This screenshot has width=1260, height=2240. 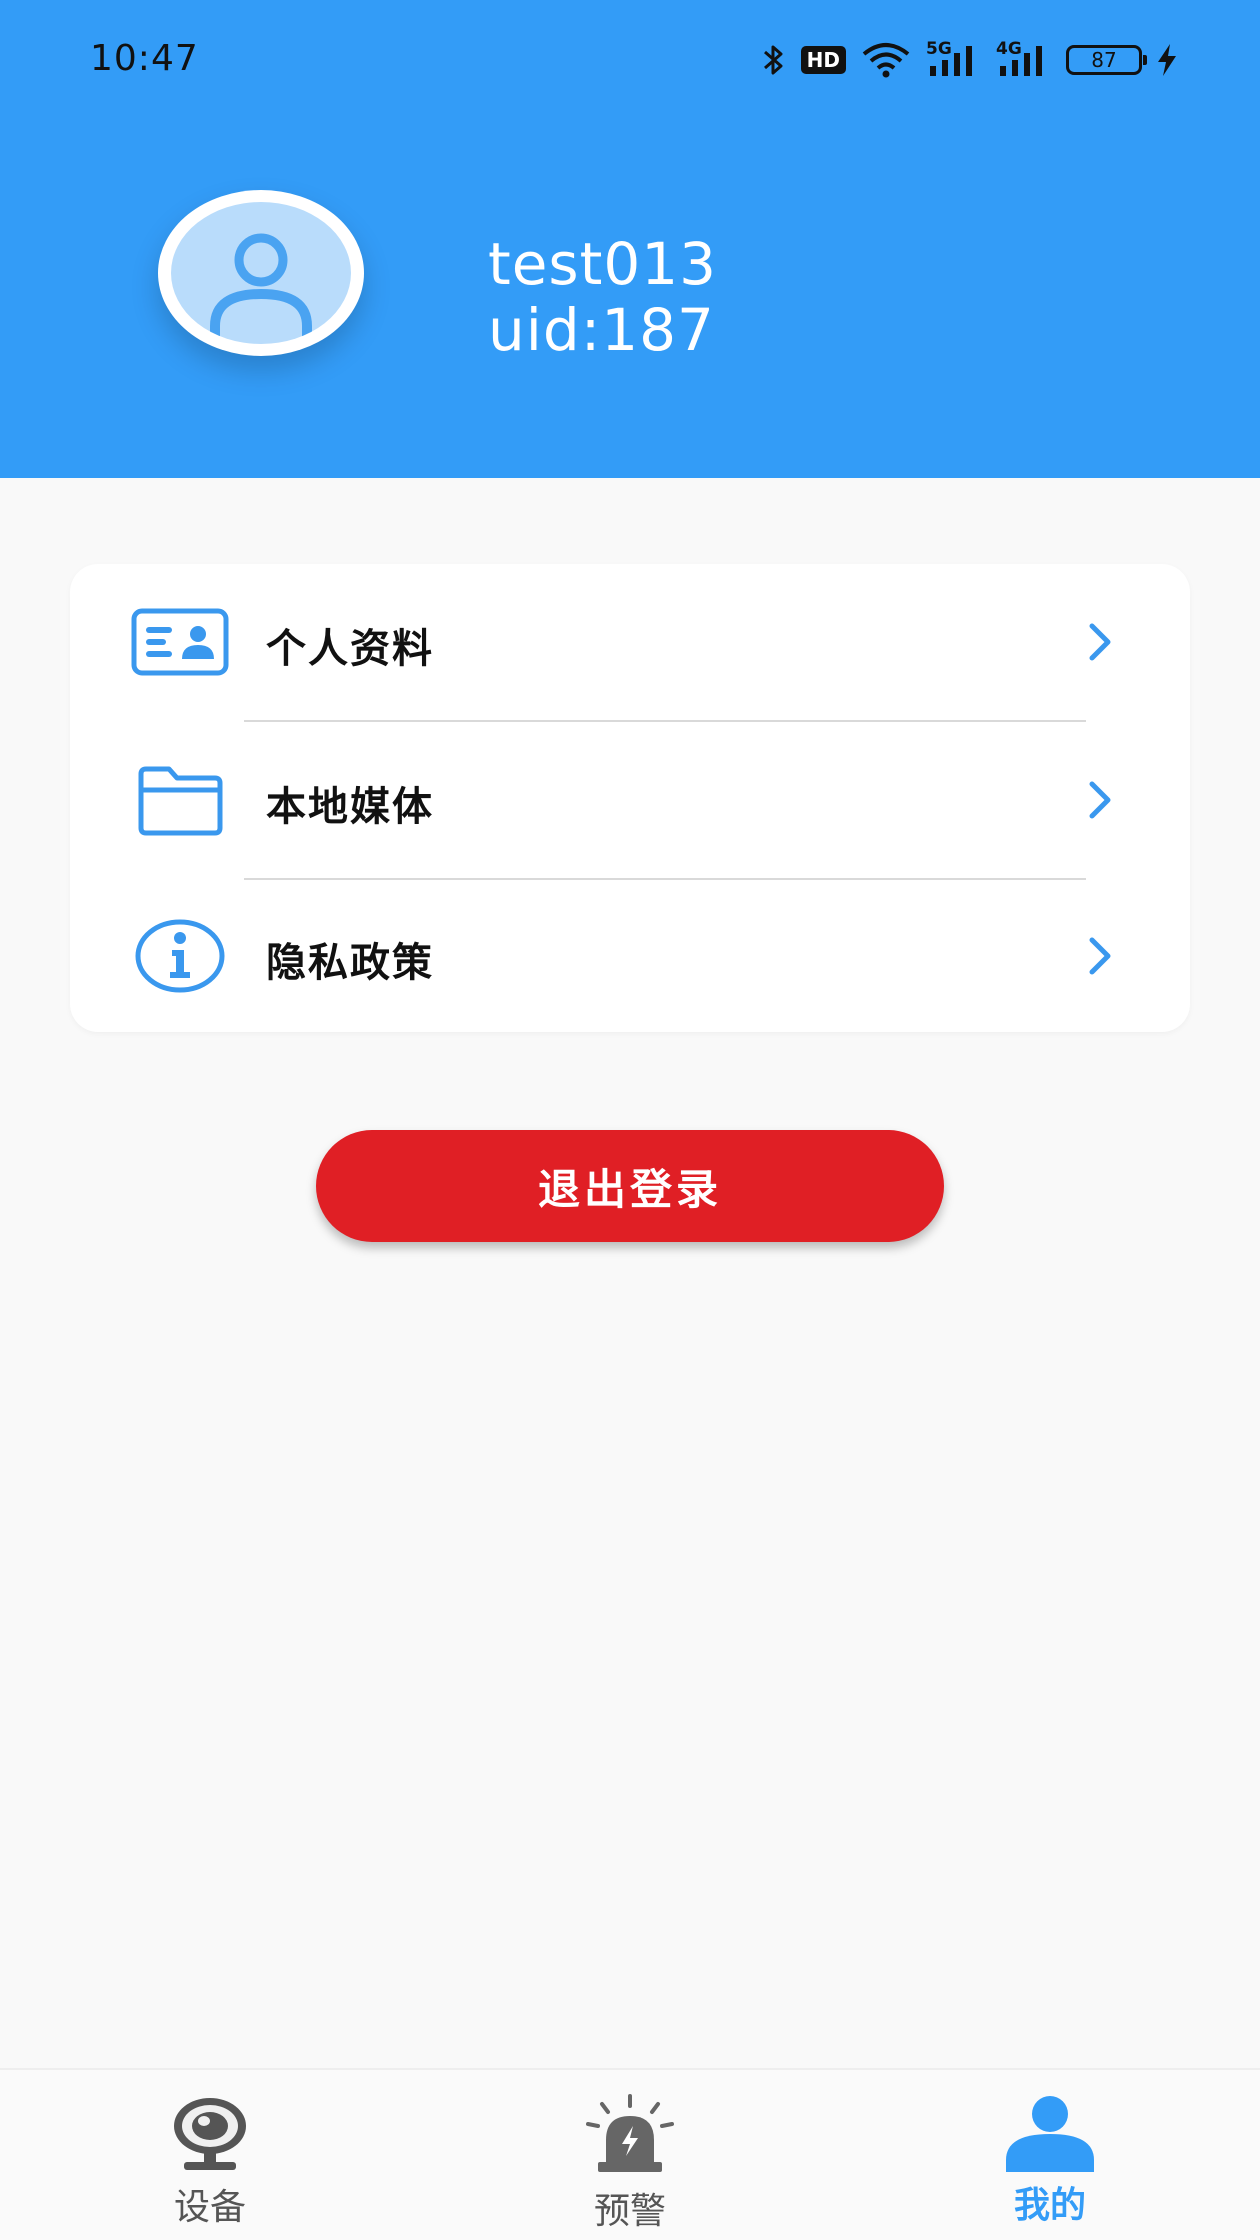 What do you see at coordinates (144, 58) in the screenshot?
I see `status-time: 10:47` at bounding box center [144, 58].